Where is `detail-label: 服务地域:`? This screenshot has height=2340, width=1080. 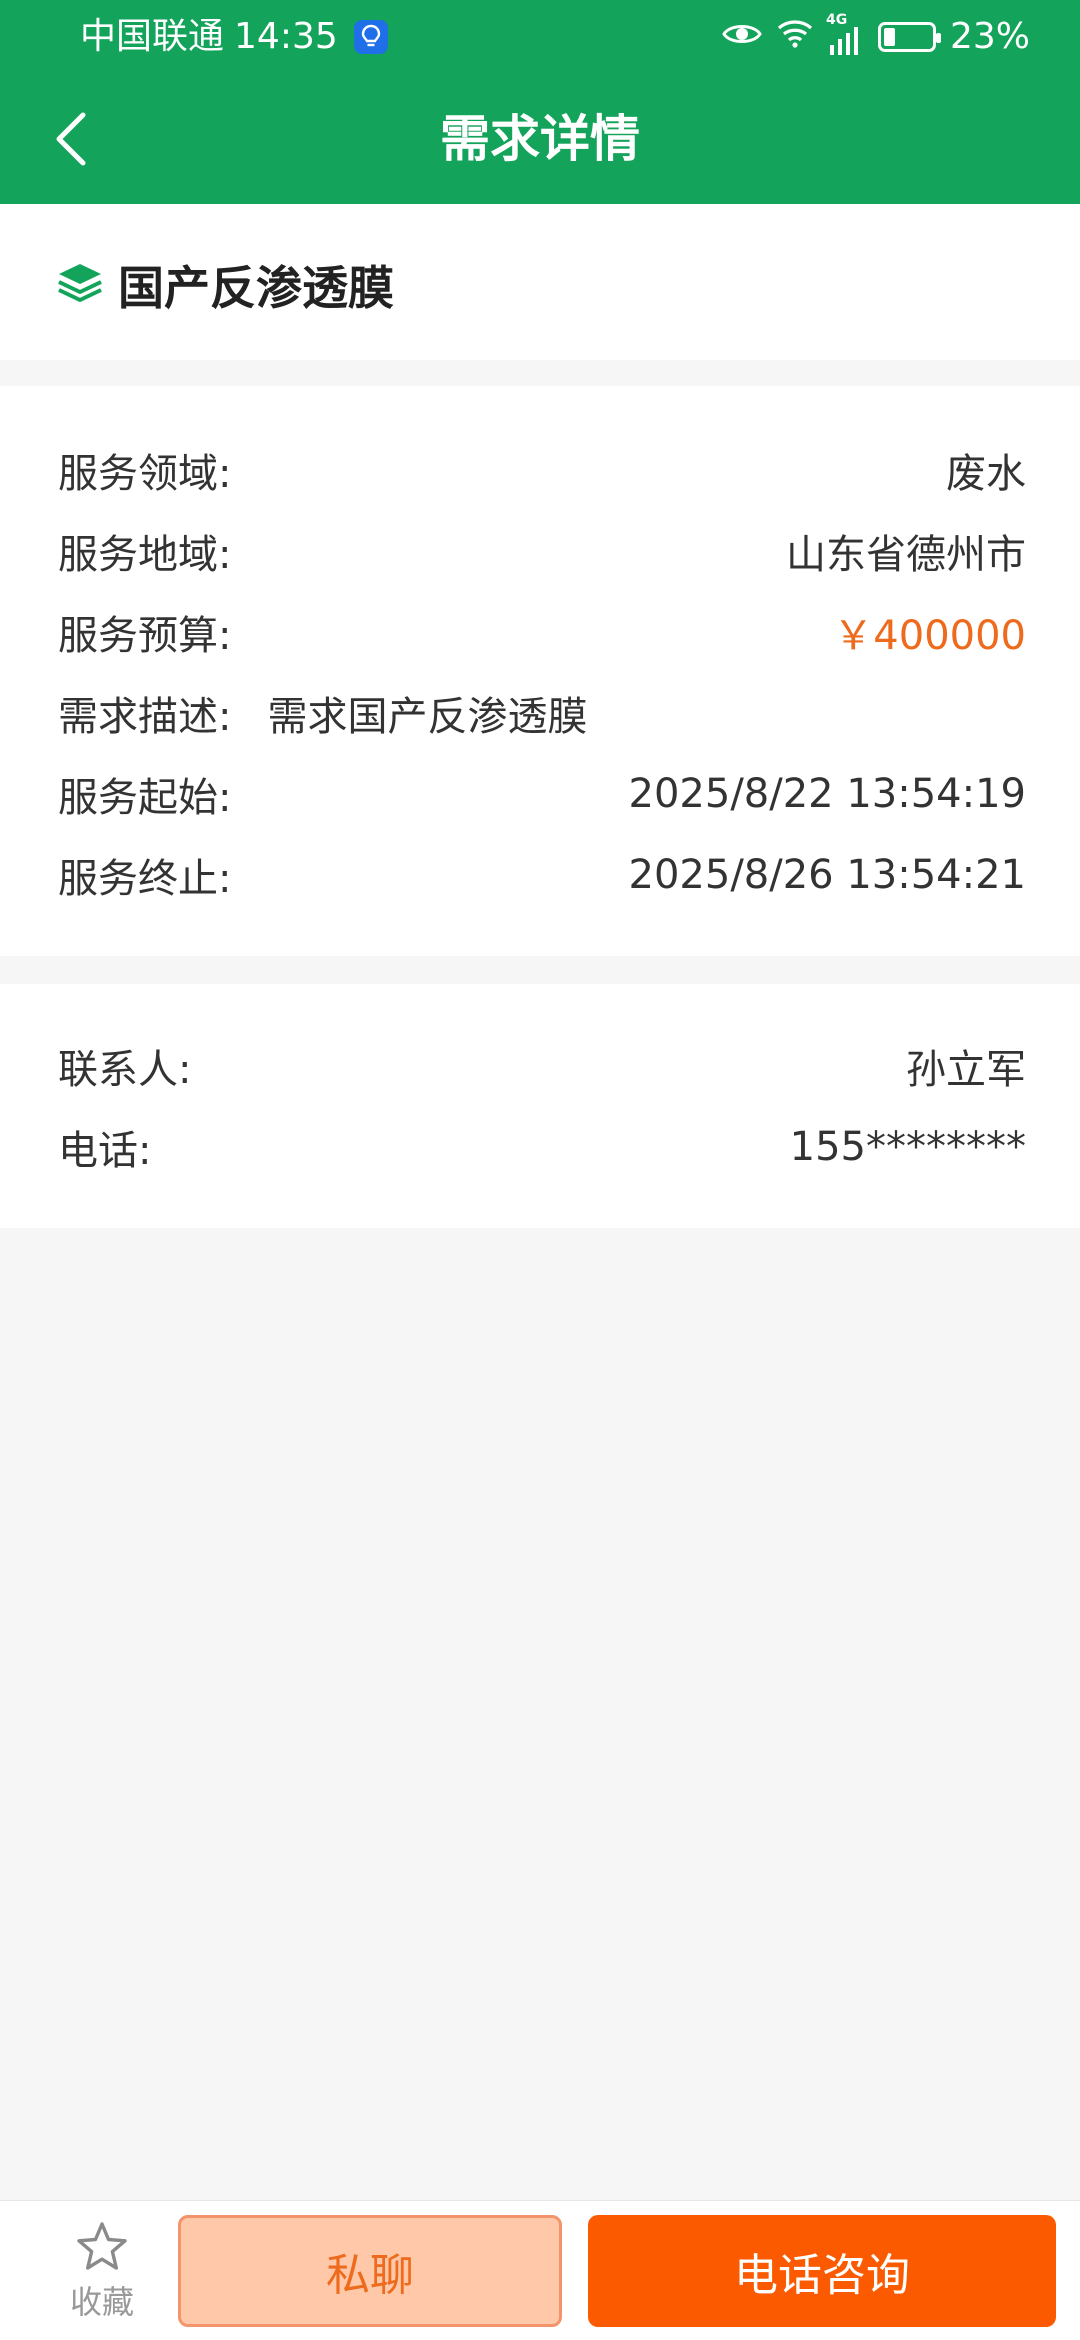
detail-label: 服务地域: is located at coordinates (145, 555).